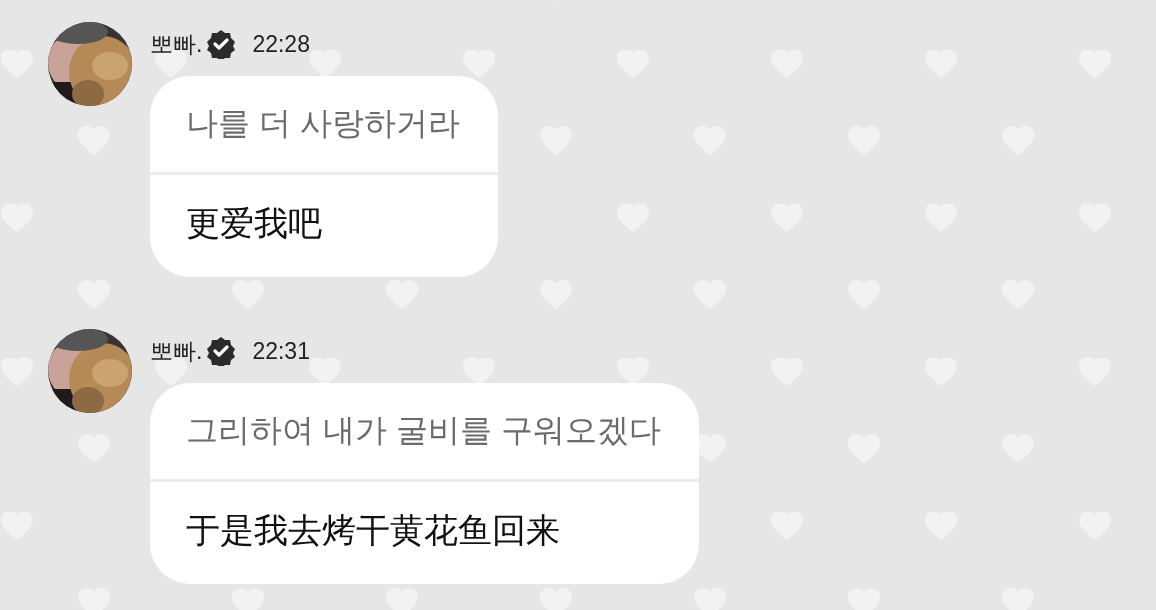 This screenshot has width=1156, height=610. I want to click on message-time: 22:31, so click(281, 351).